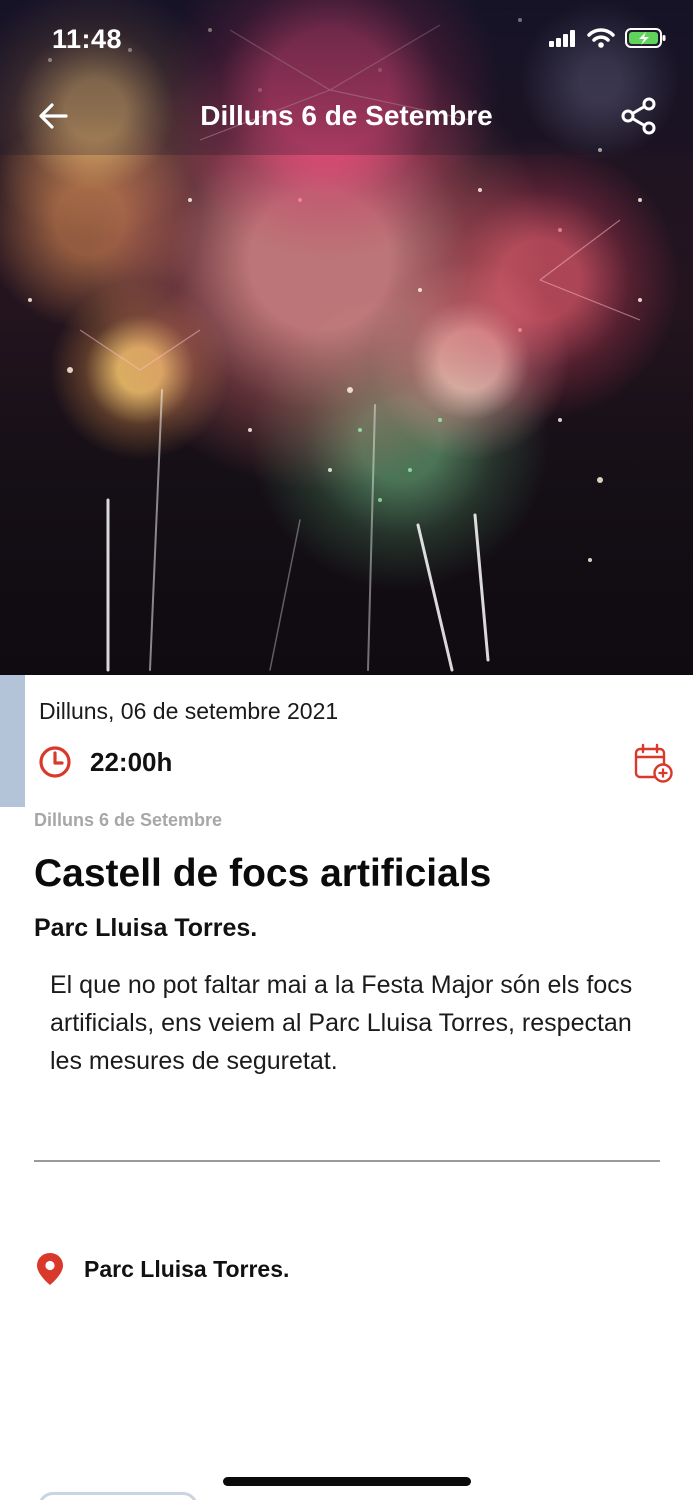  I want to click on share-icon, so click(639, 116).